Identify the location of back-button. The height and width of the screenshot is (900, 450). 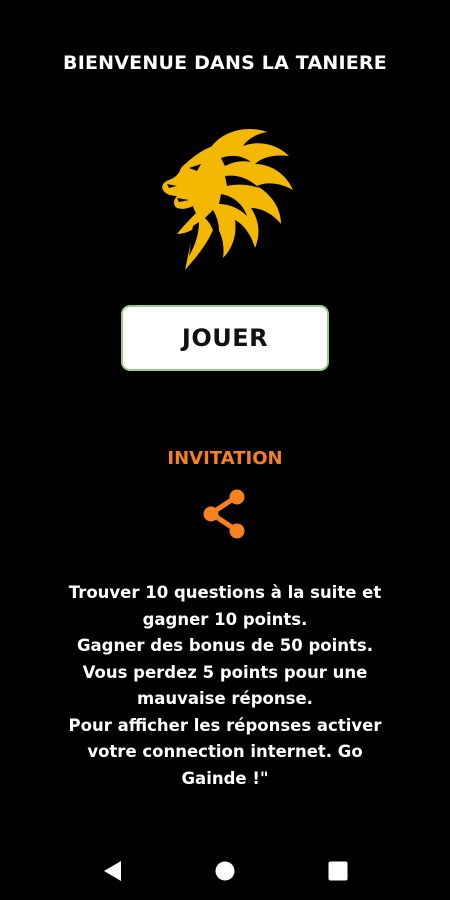
(112, 871).